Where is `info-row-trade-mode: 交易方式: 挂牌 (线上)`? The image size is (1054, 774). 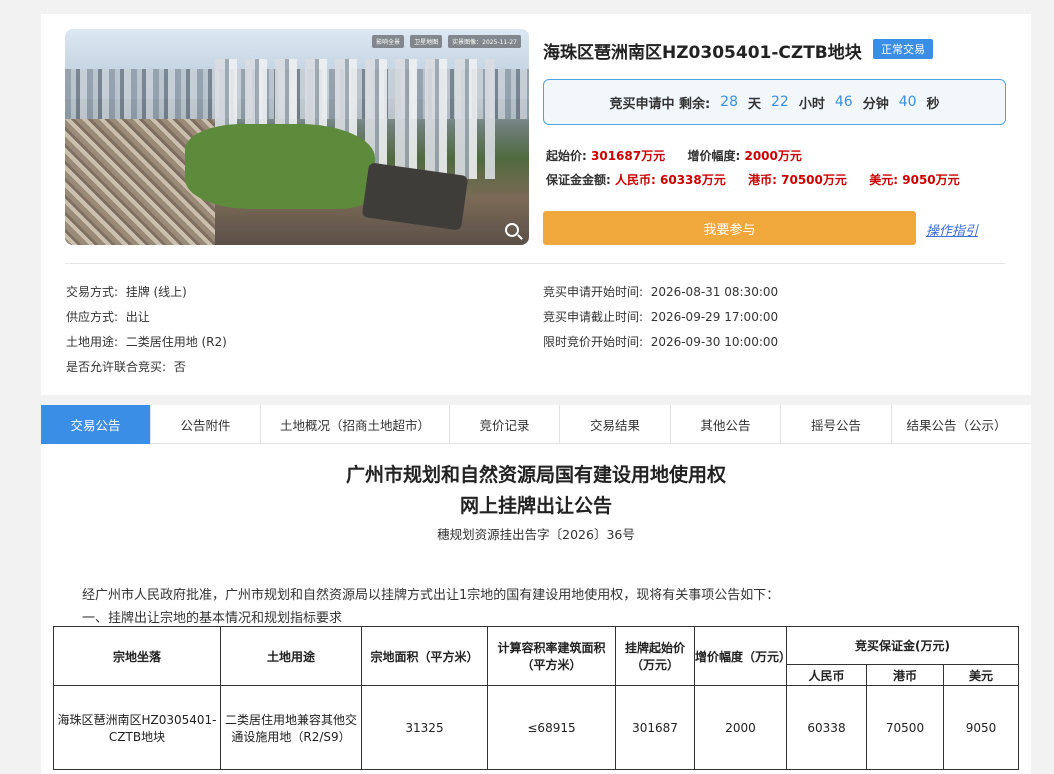 info-row-trade-mode: 交易方式: 挂牌 (线上) is located at coordinates (126, 291).